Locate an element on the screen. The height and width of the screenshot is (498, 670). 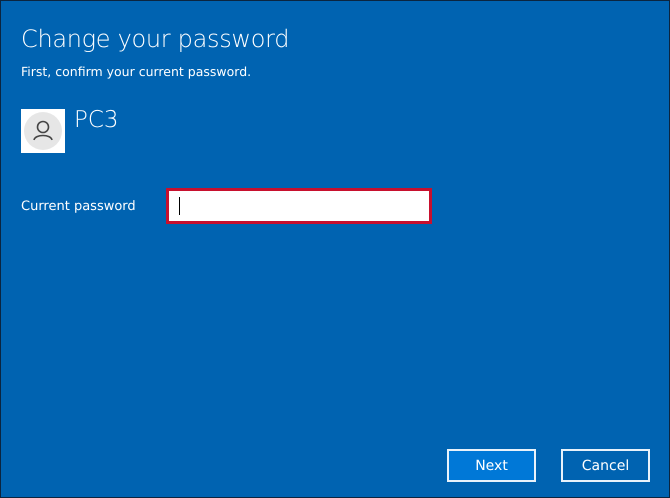
window-title: Change your password is located at coordinates (155, 39).